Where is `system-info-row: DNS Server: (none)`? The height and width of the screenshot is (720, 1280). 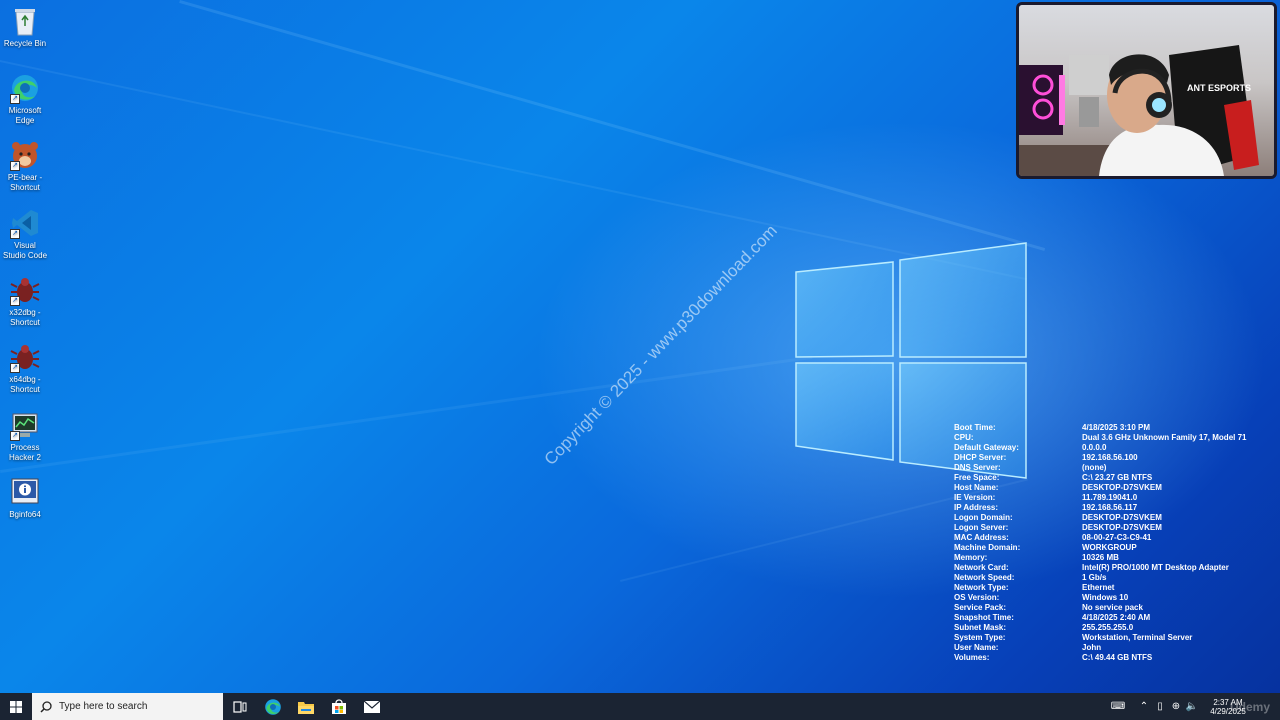 system-info-row: DNS Server: (none) is located at coordinates (1100, 468).